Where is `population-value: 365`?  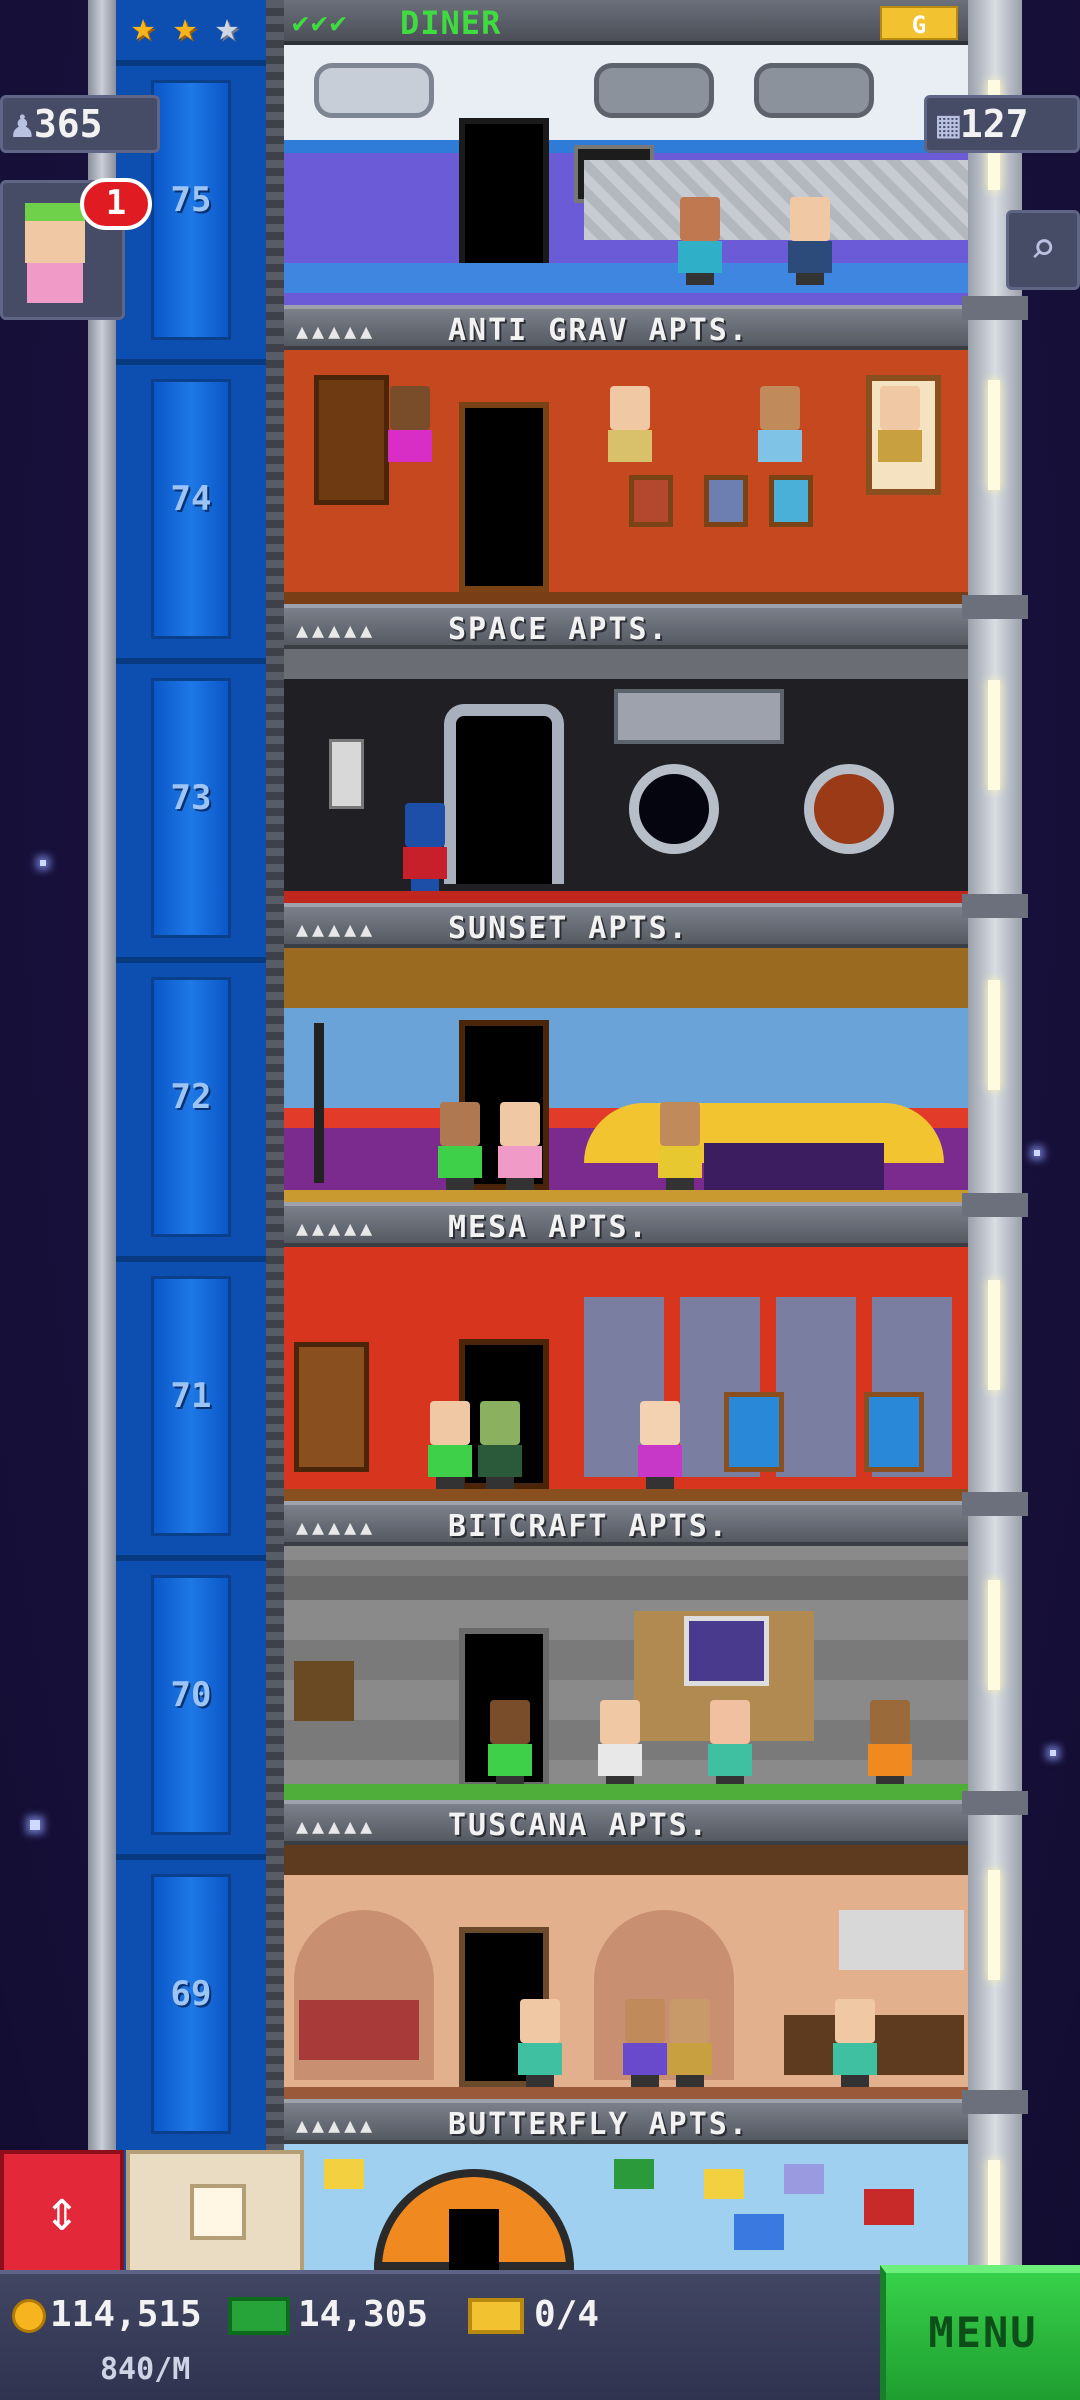
population-value: 365 is located at coordinates (68, 124).